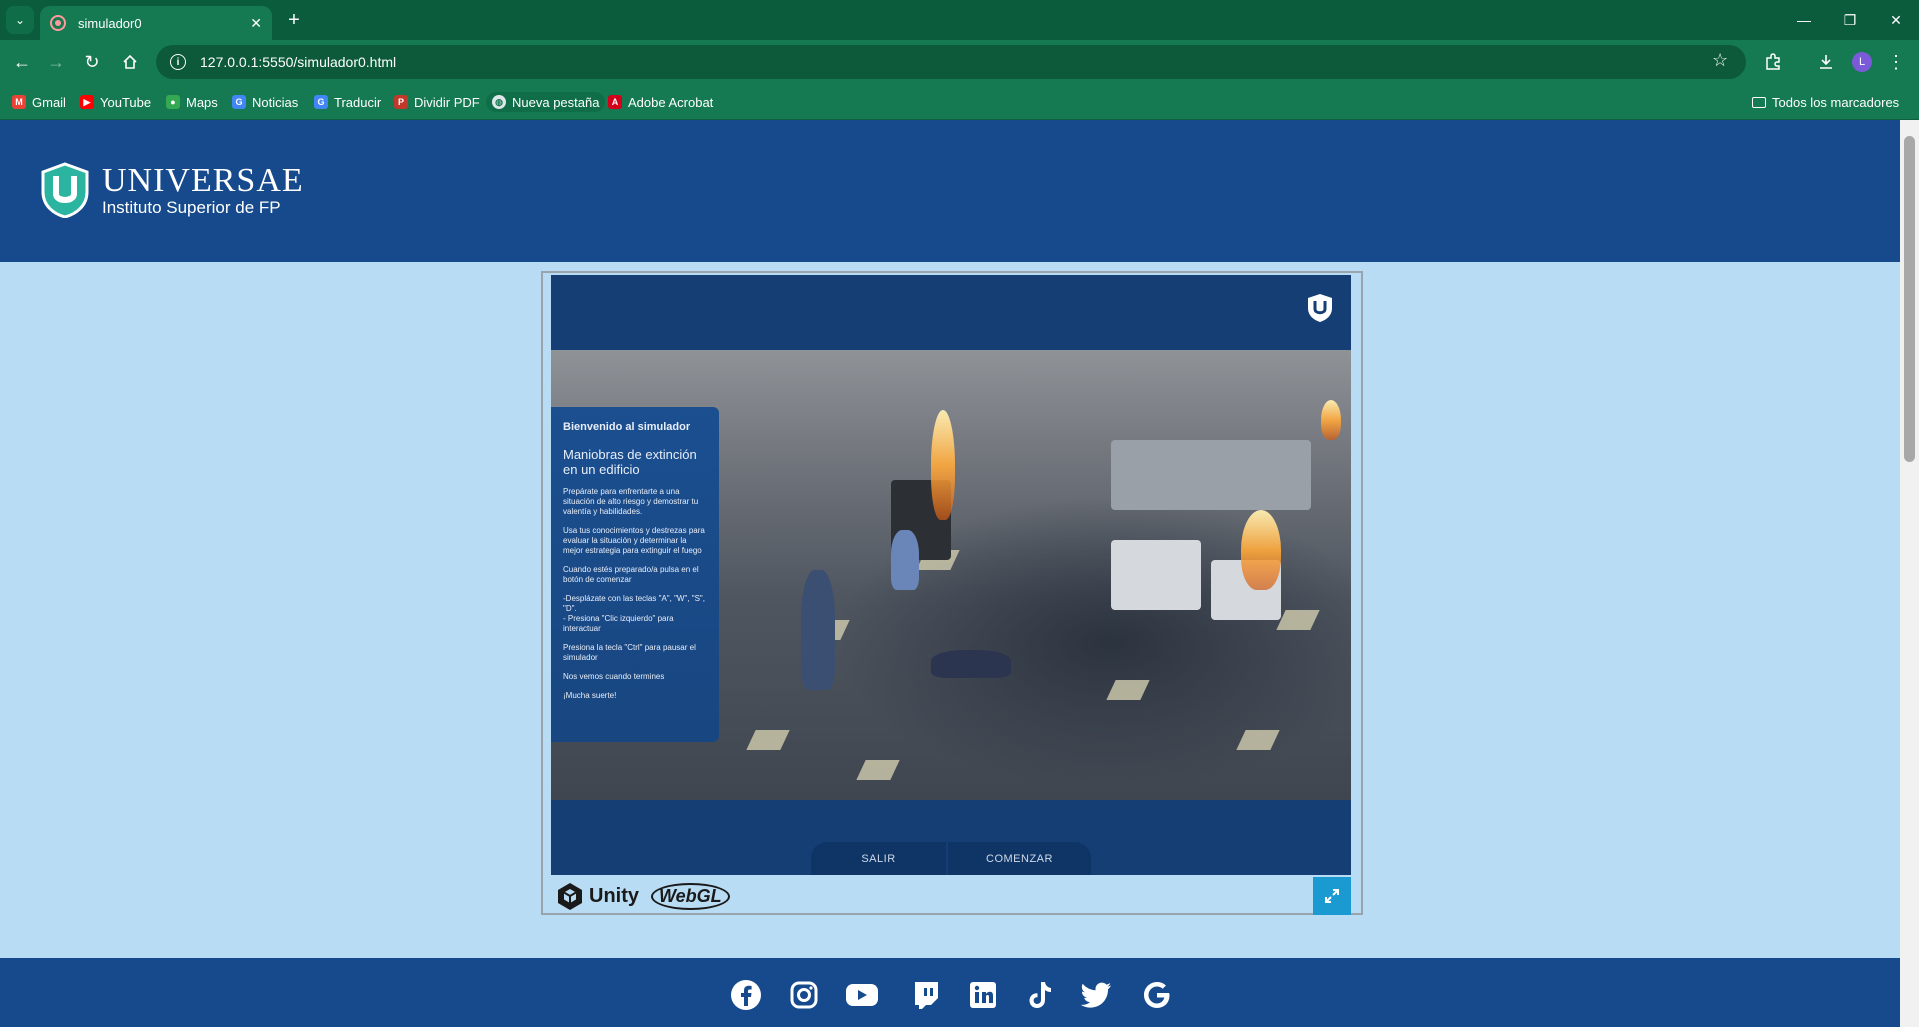 The width and height of the screenshot is (1919, 1027). What do you see at coordinates (950, 992) in the screenshot?
I see `site-footer` at bounding box center [950, 992].